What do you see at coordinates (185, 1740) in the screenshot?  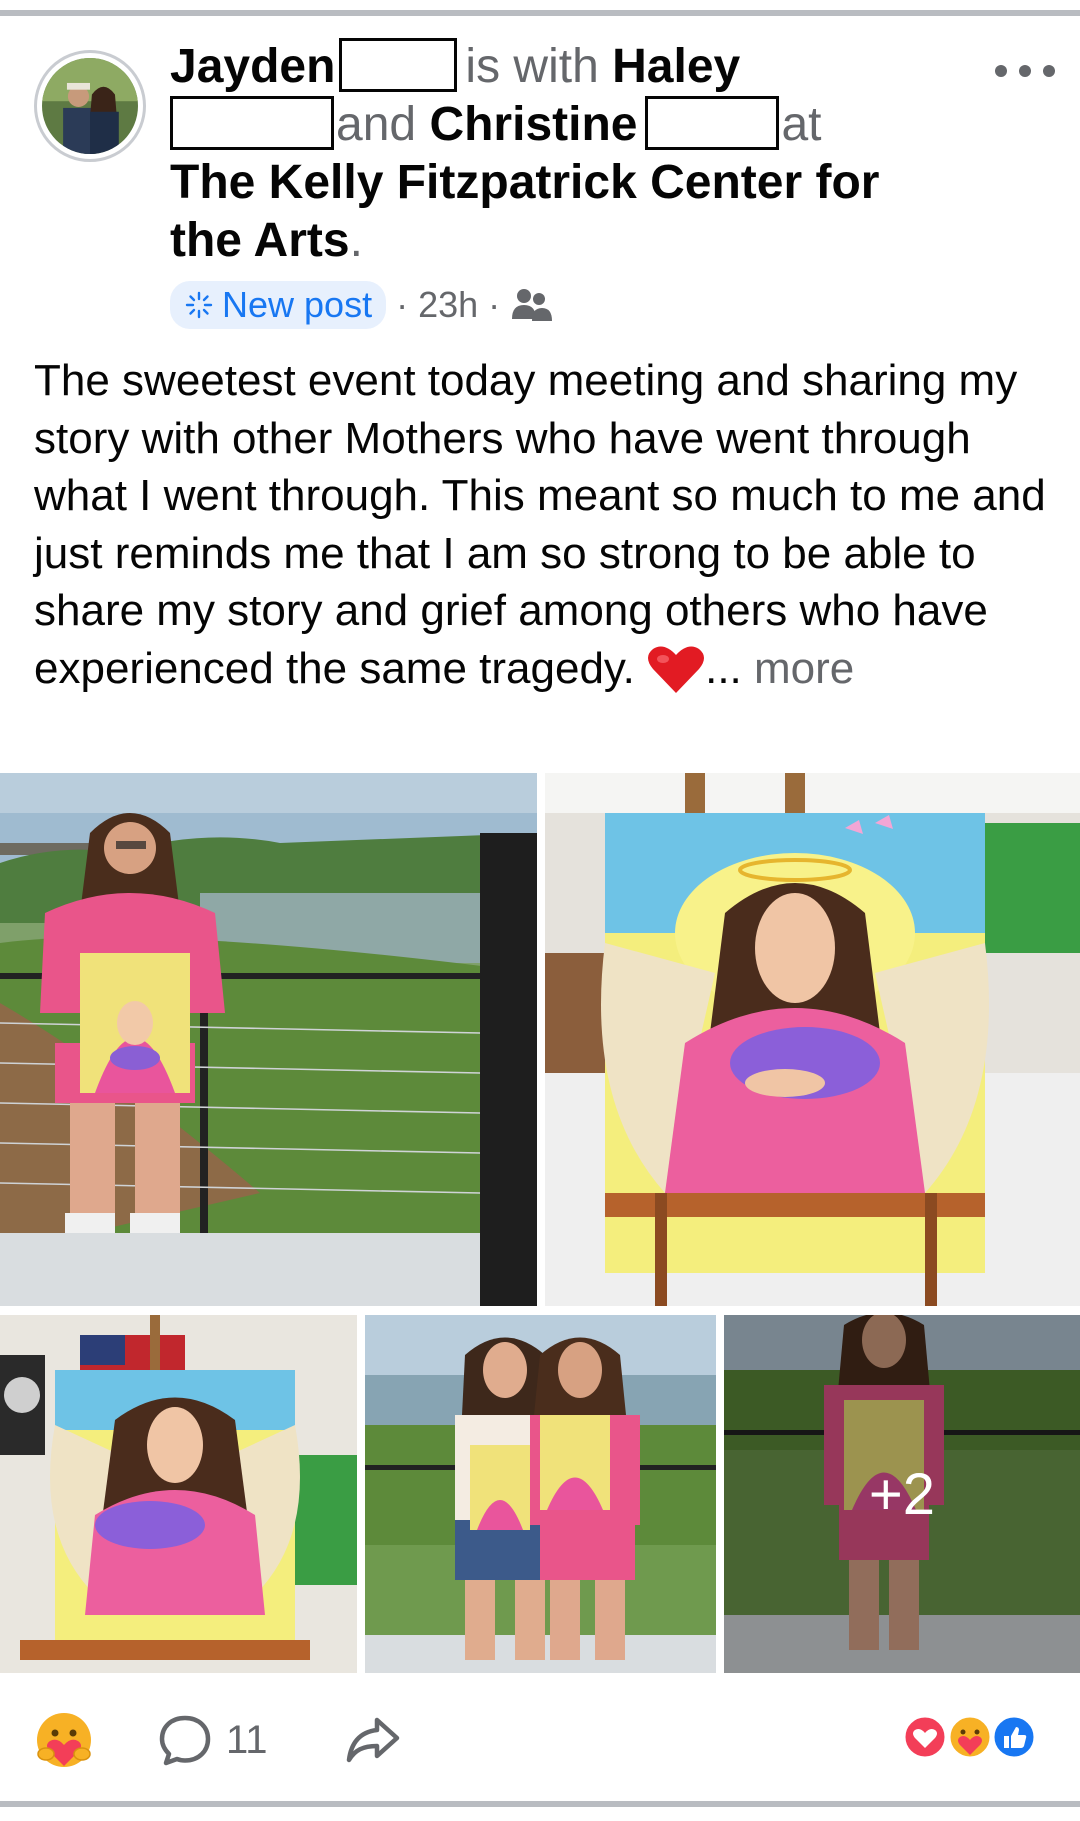 I see `comment-icon` at bounding box center [185, 1740].